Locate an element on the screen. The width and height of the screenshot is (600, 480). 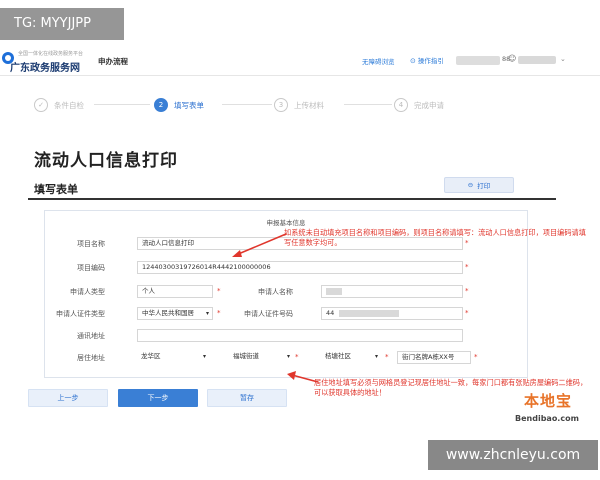
step-2: 2 填写表单 is located at coordinates (179, 105).